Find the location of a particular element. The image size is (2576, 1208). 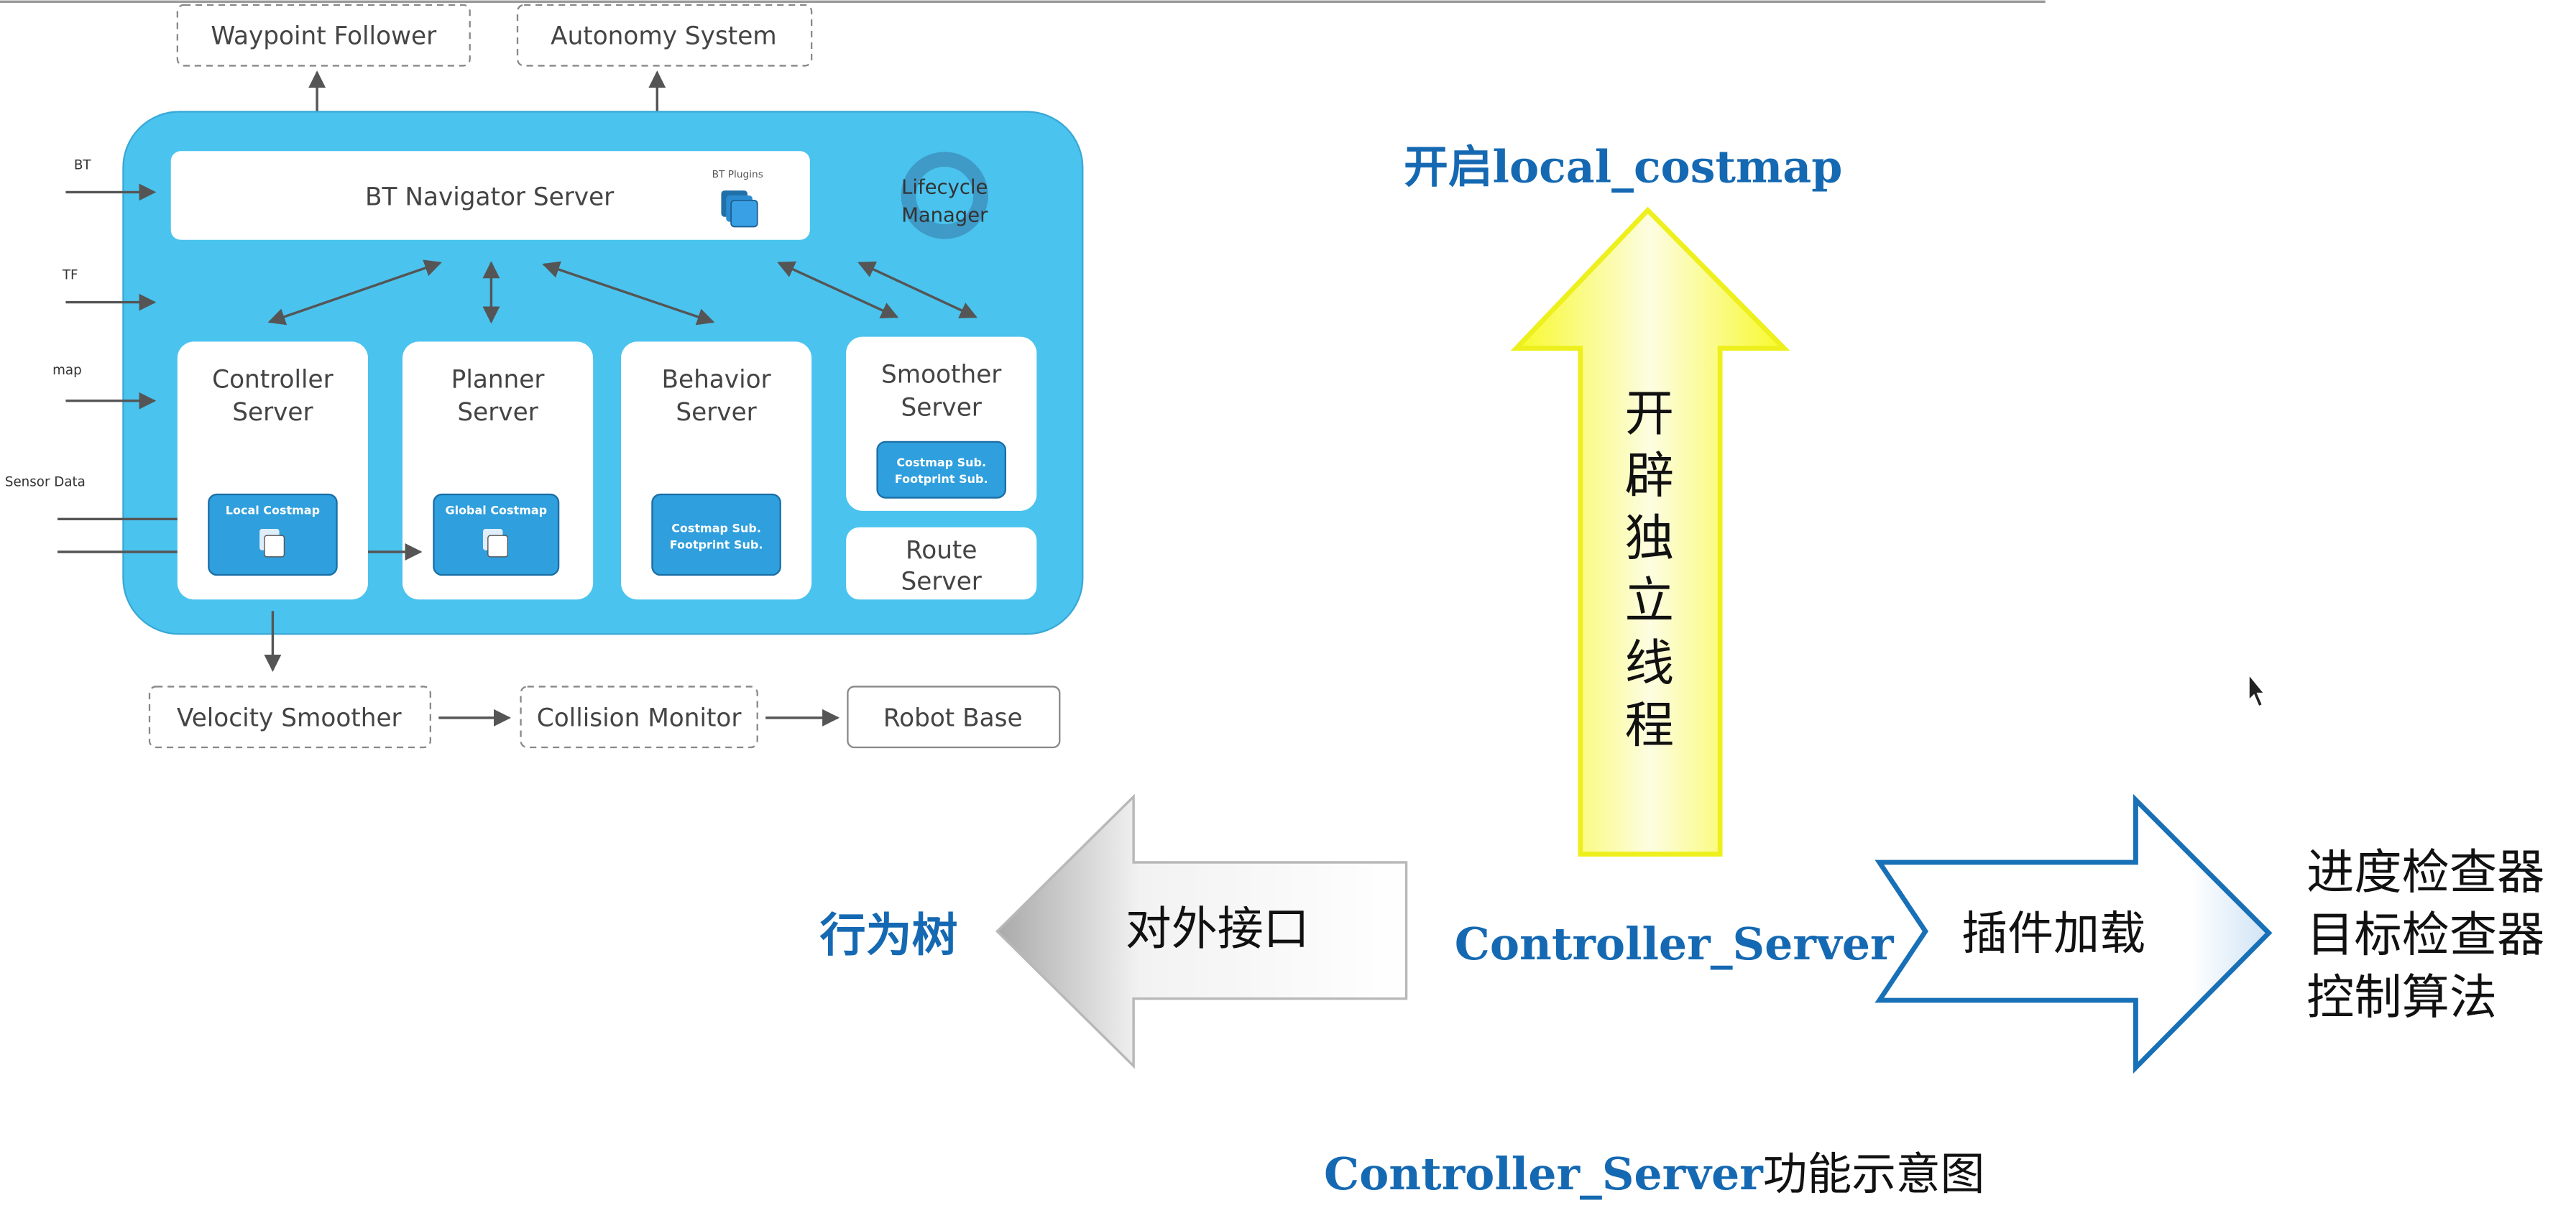

goal-checker-label: 目标检查器 is located at coordinates (2425, 934).